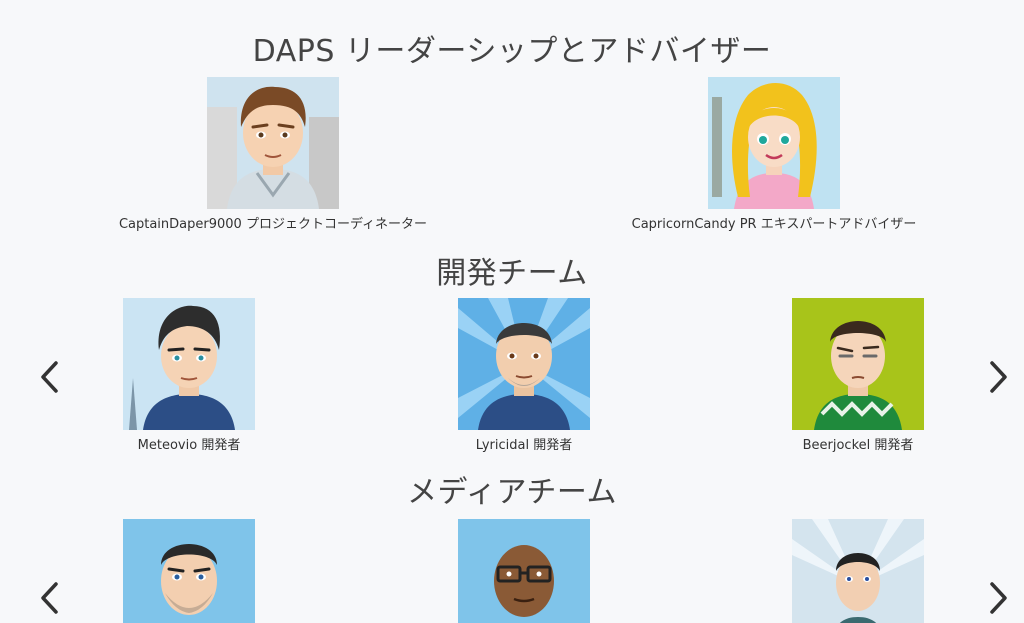 The width and height of the screenshot is (1024, 623). What do you see at coordinates (836, 445) in the screenshot?
I see `member-name: Beerjockel` at bounding box center [836, 445].